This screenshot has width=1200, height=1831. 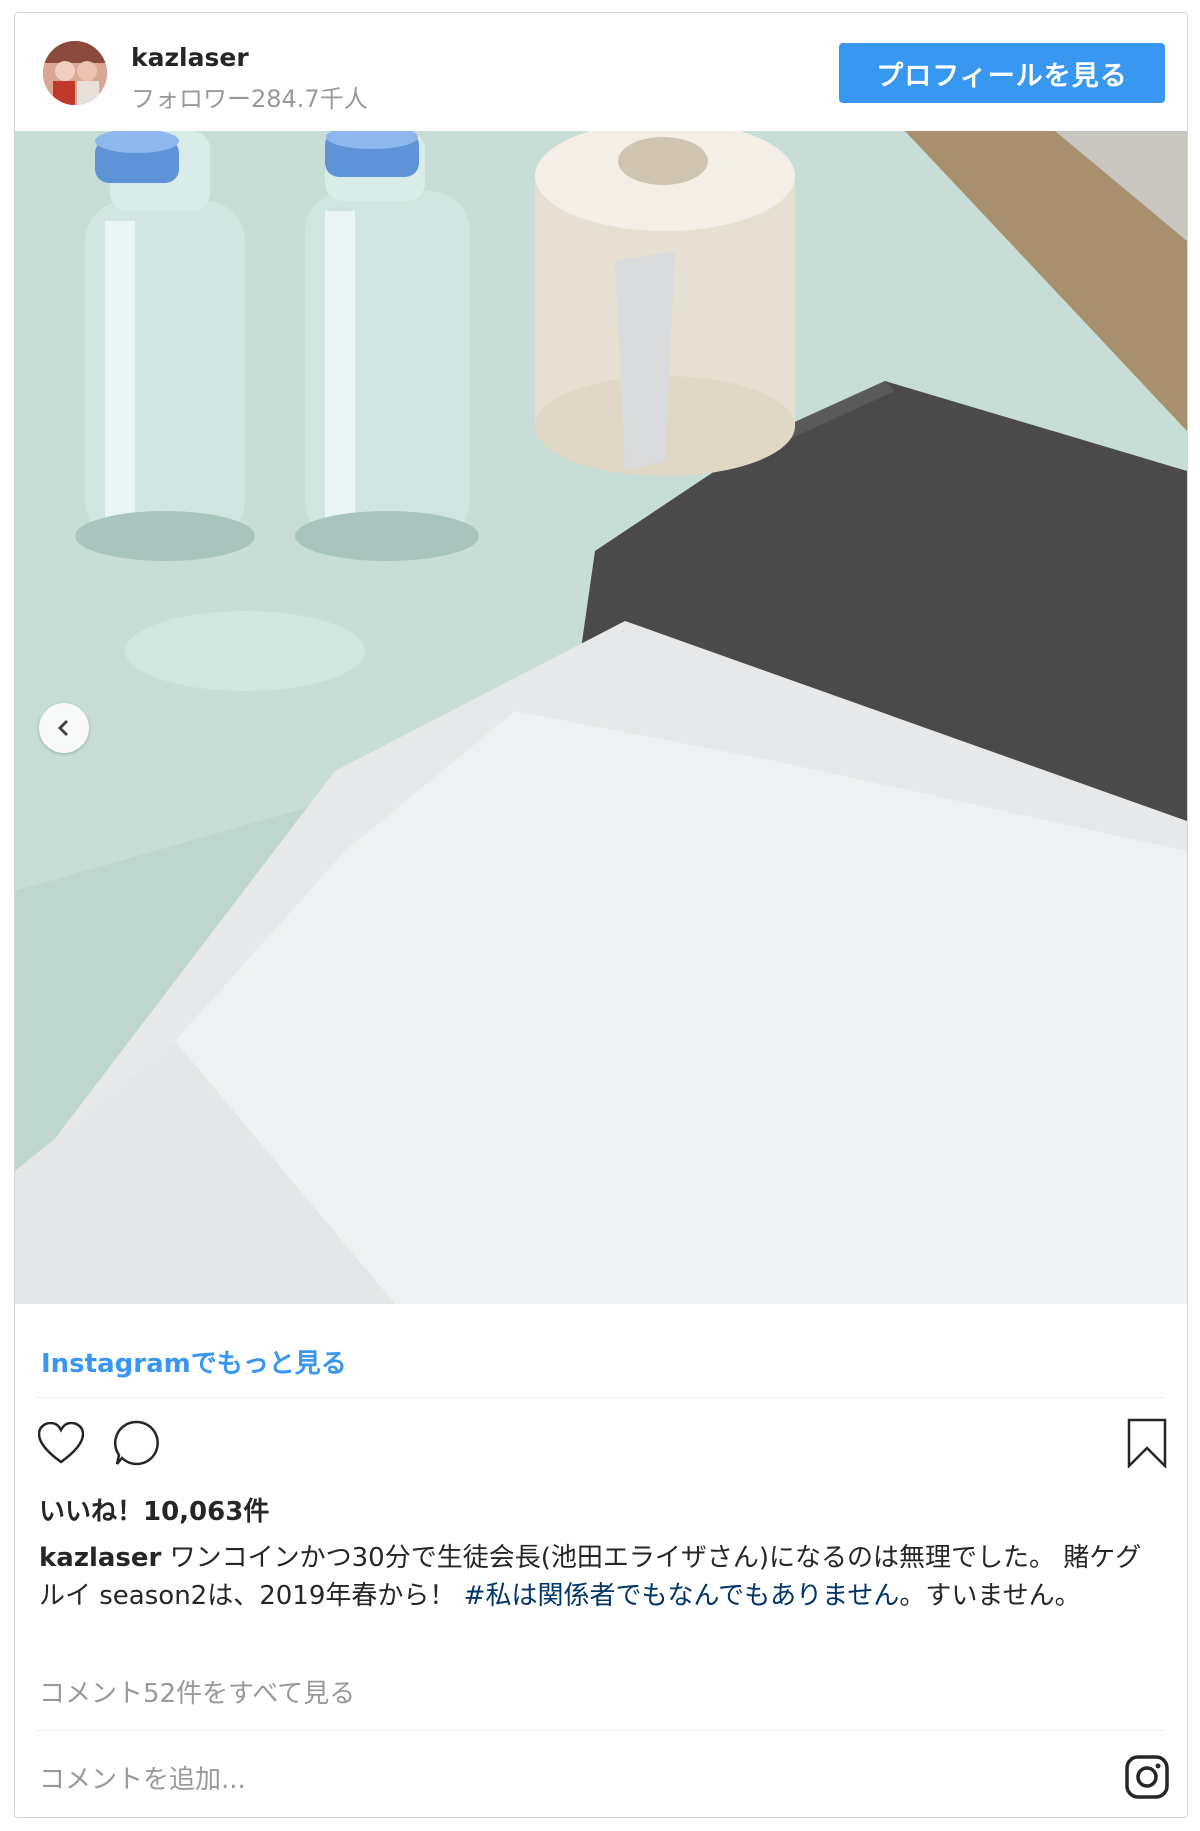 I want to click on instagram-logo-link, so click(x=1147, y=1779).